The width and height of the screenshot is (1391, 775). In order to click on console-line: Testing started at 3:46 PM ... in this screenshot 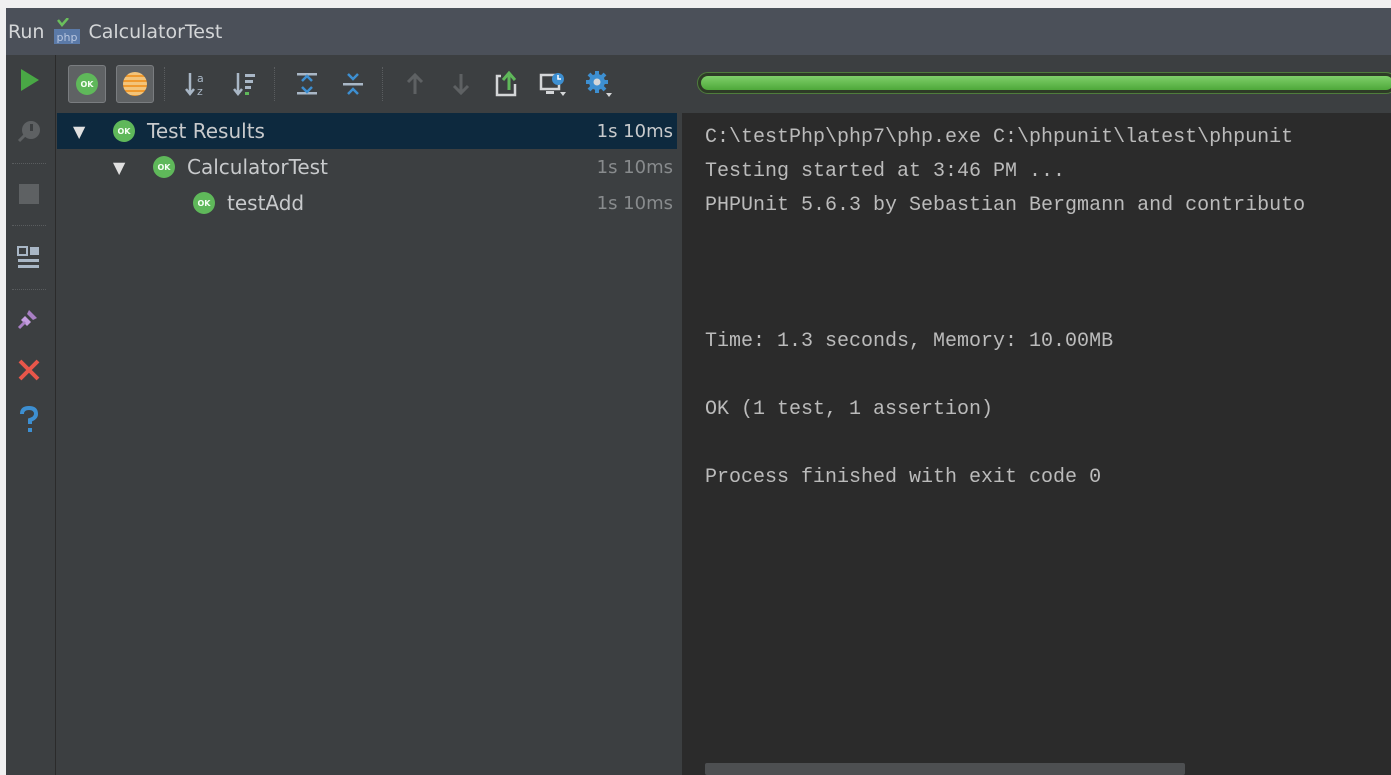, I will do `click(885, 171)`.